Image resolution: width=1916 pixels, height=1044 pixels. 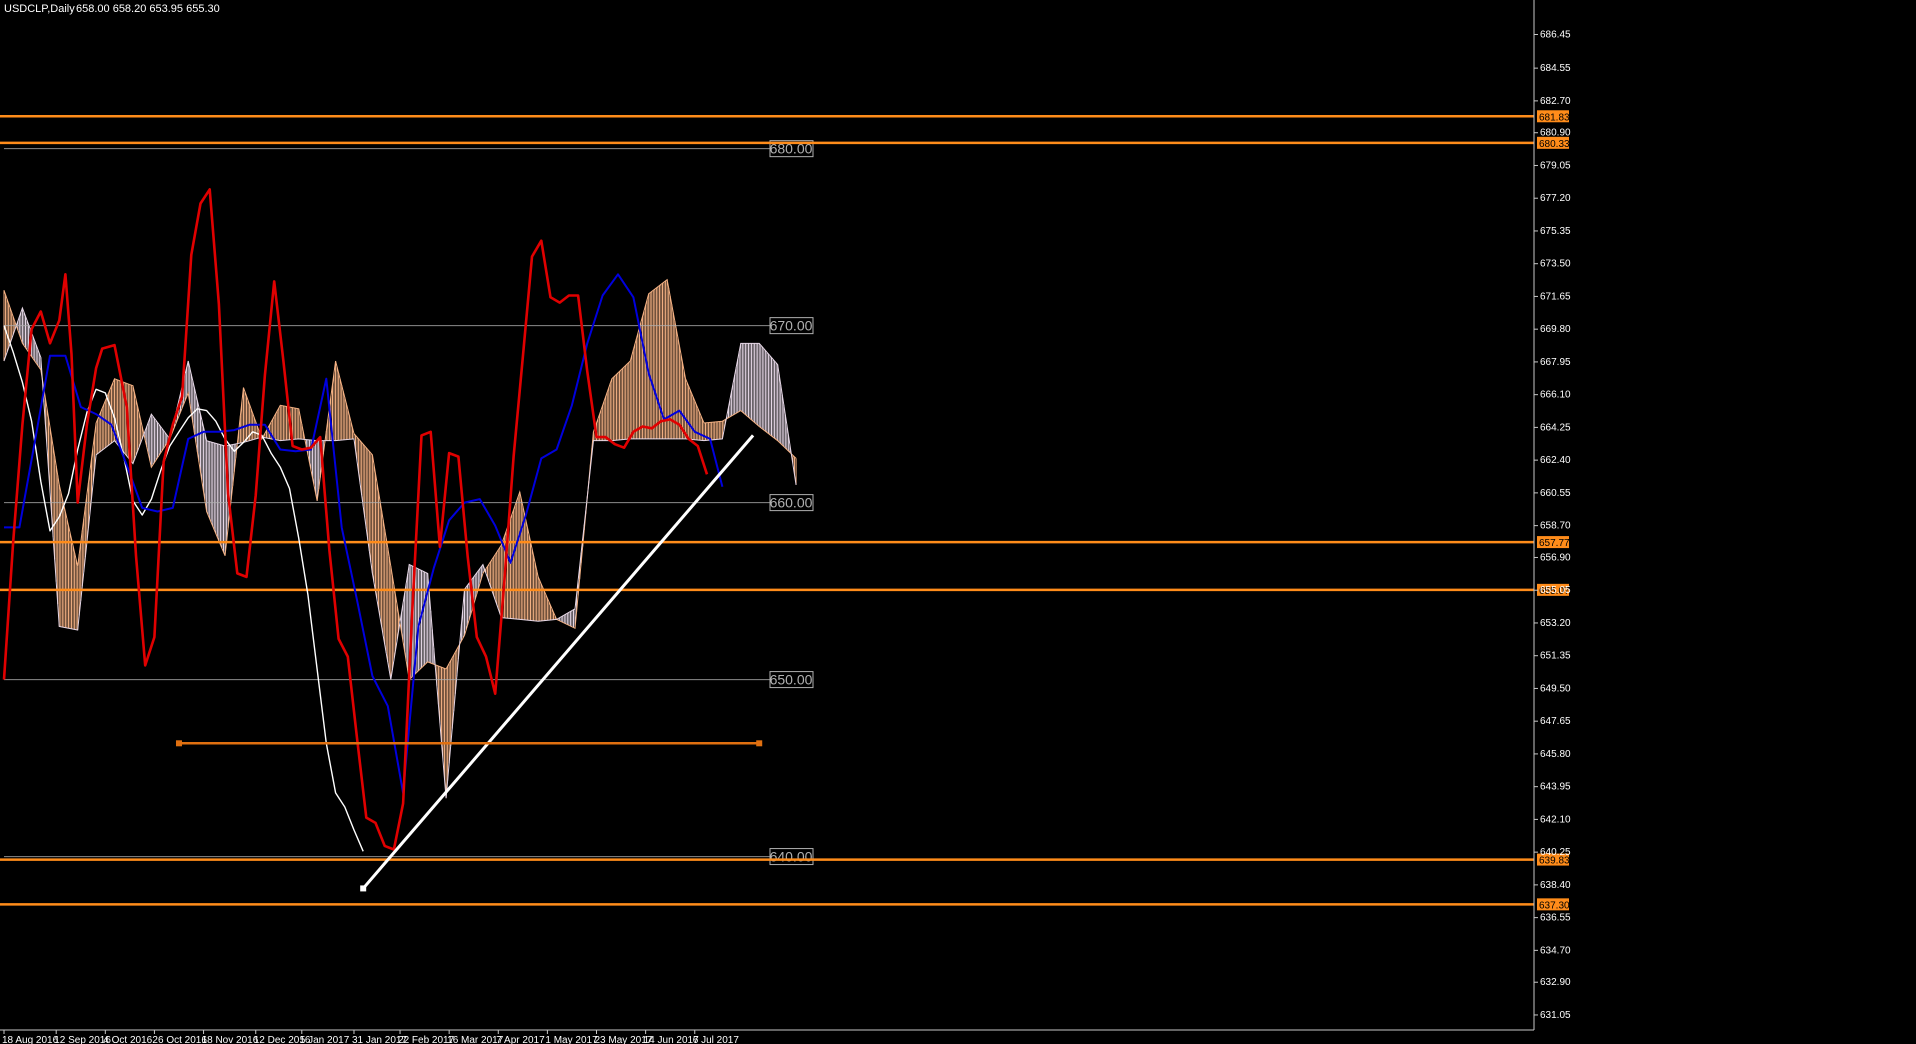 What do you see at coordinates (791, 680) in the screenshot?
I see `level-label: 650.00` at bounding box center [791, 680].